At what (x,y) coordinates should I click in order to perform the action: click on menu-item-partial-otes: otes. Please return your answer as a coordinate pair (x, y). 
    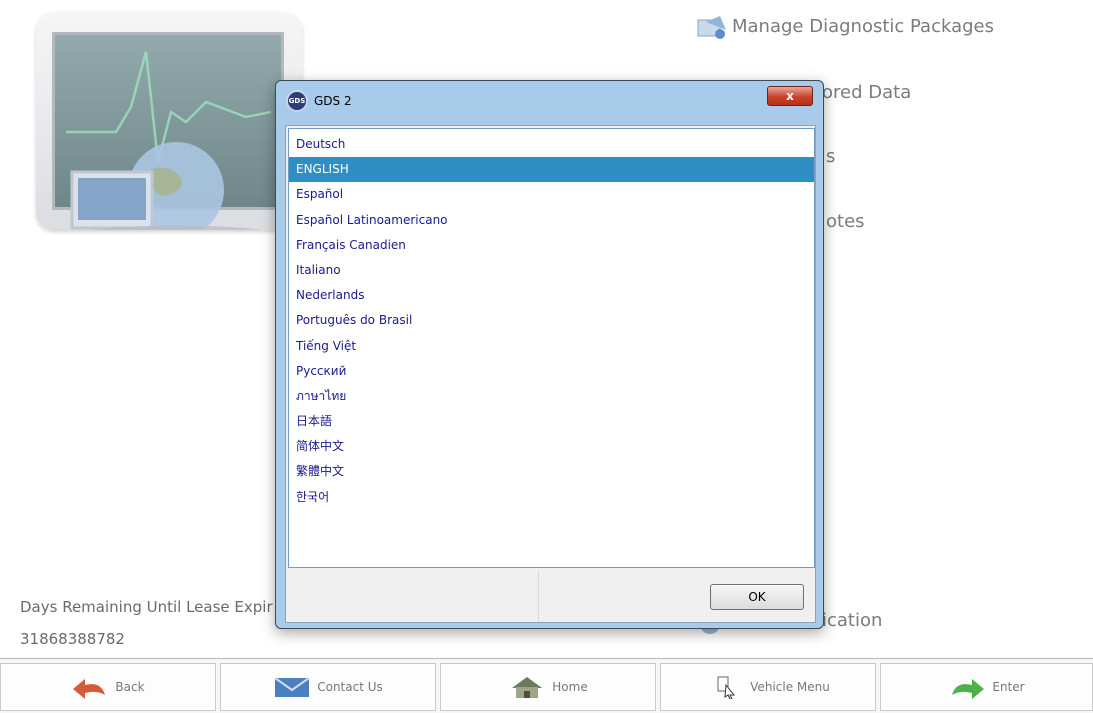
    Looking at the image, I should click on (845, 221).